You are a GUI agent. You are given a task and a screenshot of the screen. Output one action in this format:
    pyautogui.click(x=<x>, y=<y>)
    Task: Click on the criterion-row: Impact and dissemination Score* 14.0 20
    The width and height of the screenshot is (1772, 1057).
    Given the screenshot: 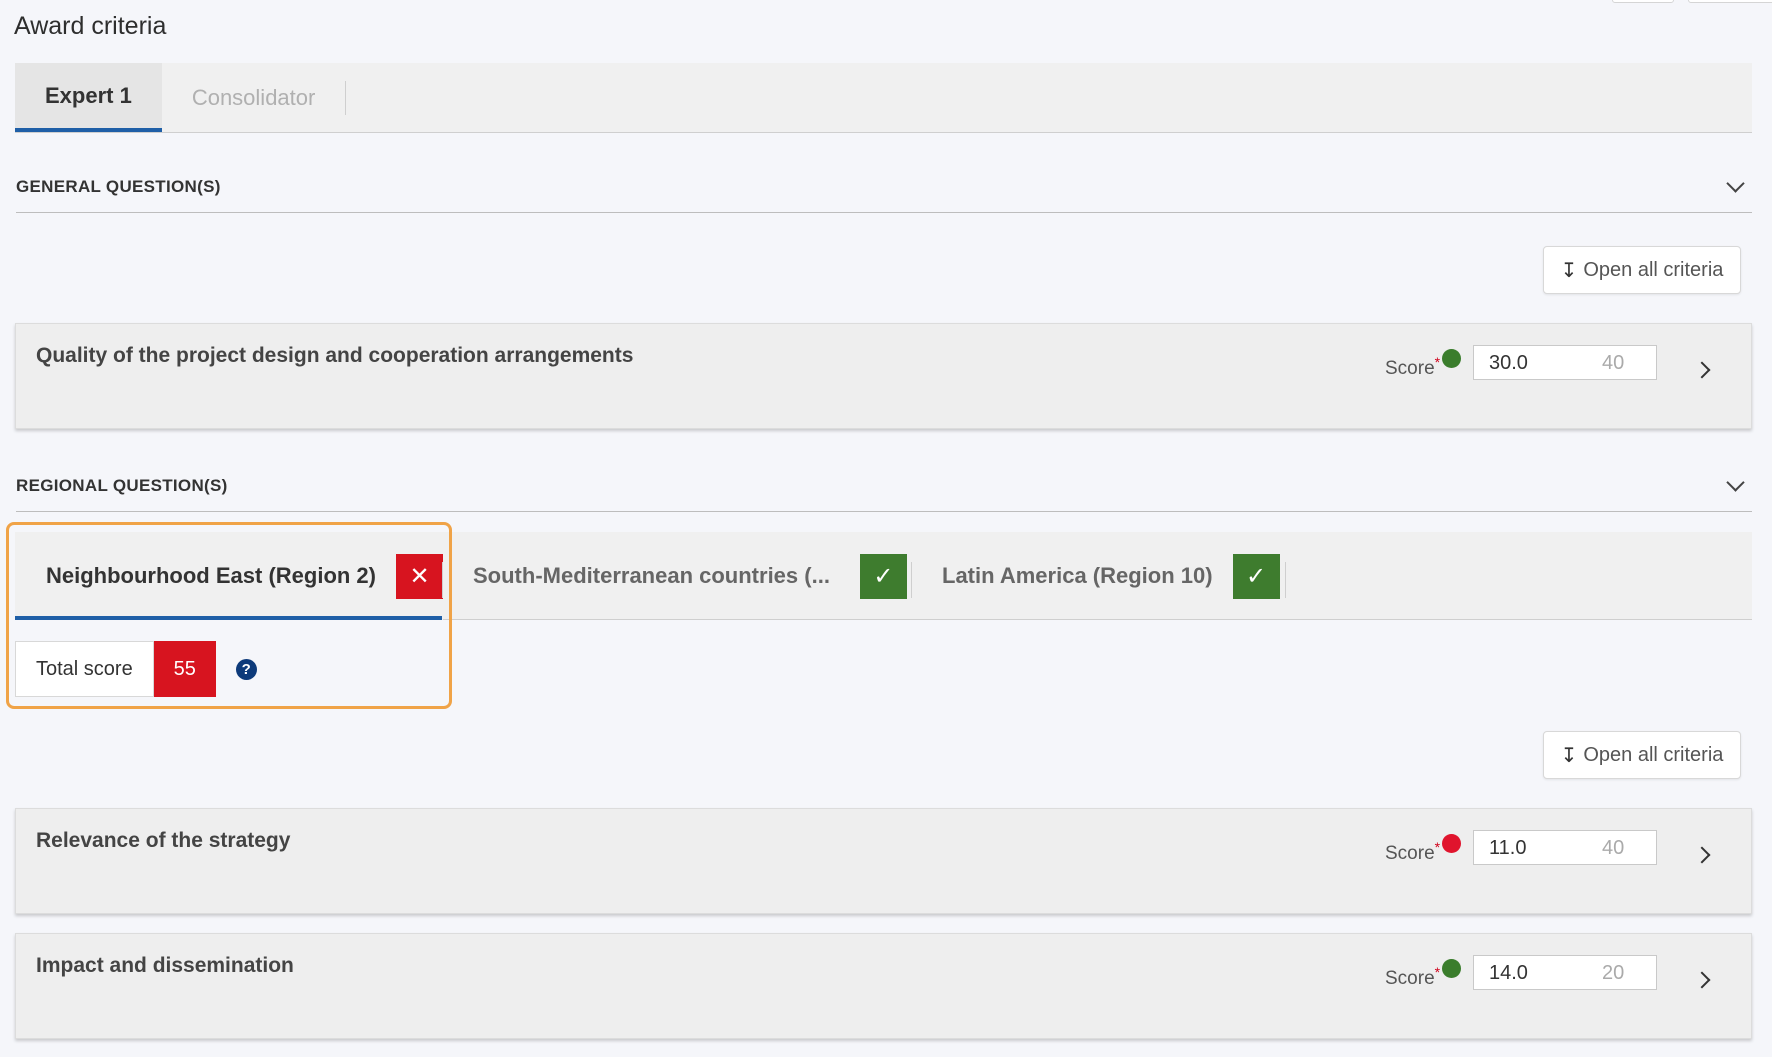 What is the action you would take?
    pyautogui.click(x=883, y=986)
    